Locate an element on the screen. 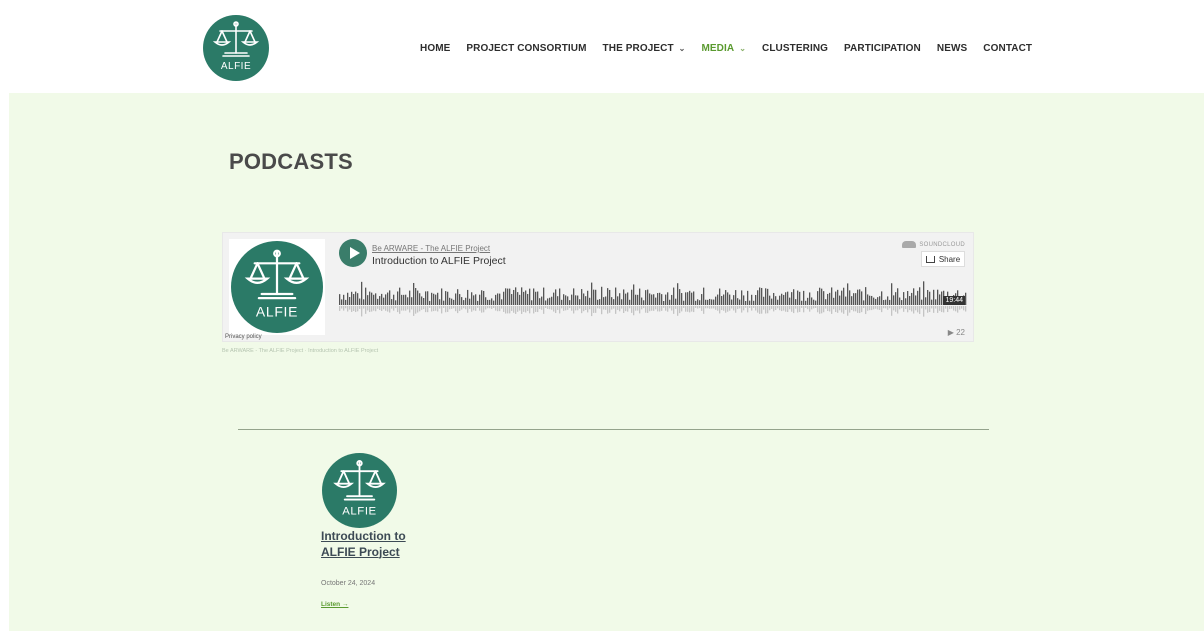  track-artwork: ALFIE is located at coordinates (277, 287).